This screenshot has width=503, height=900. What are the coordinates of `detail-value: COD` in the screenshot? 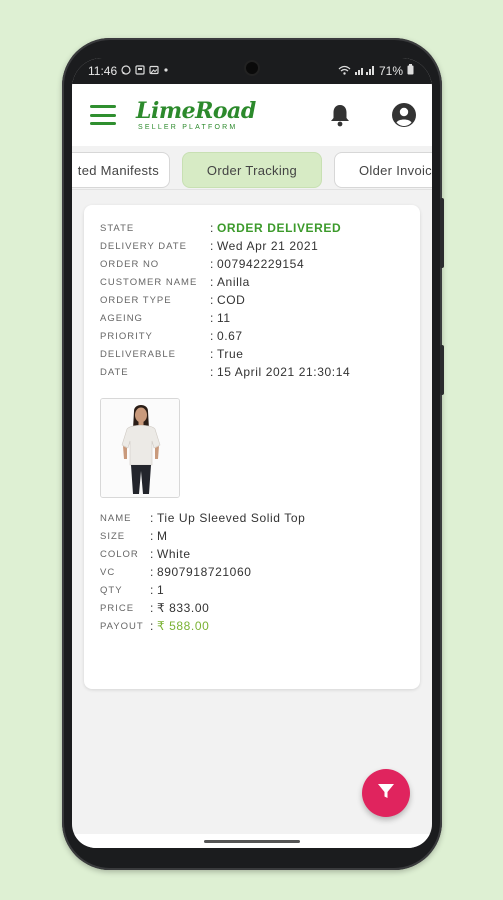 It's located at (231, 300).